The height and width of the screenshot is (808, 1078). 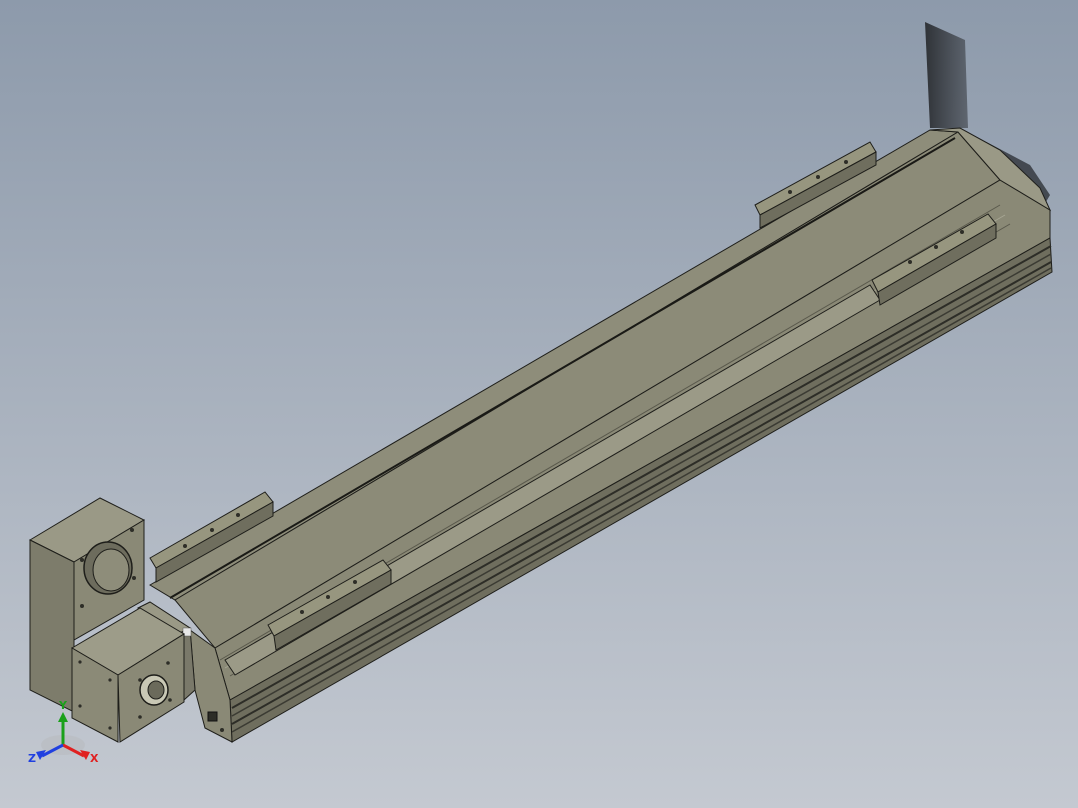 What do you see at coordinates (63, 705) in the screenshot?
I see `triad-y-label: Y` at bounding box center [63, 705].